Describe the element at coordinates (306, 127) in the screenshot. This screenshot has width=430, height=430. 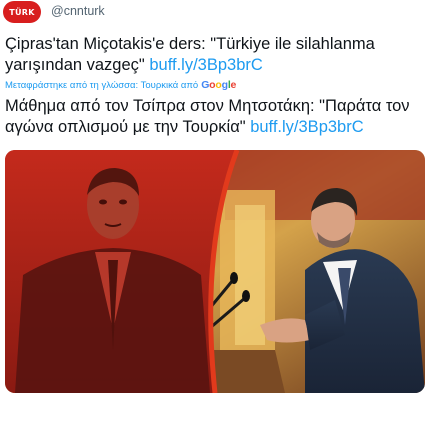
I see `tweet-link-translated: buff.ly/3Bp3brC` at that location.